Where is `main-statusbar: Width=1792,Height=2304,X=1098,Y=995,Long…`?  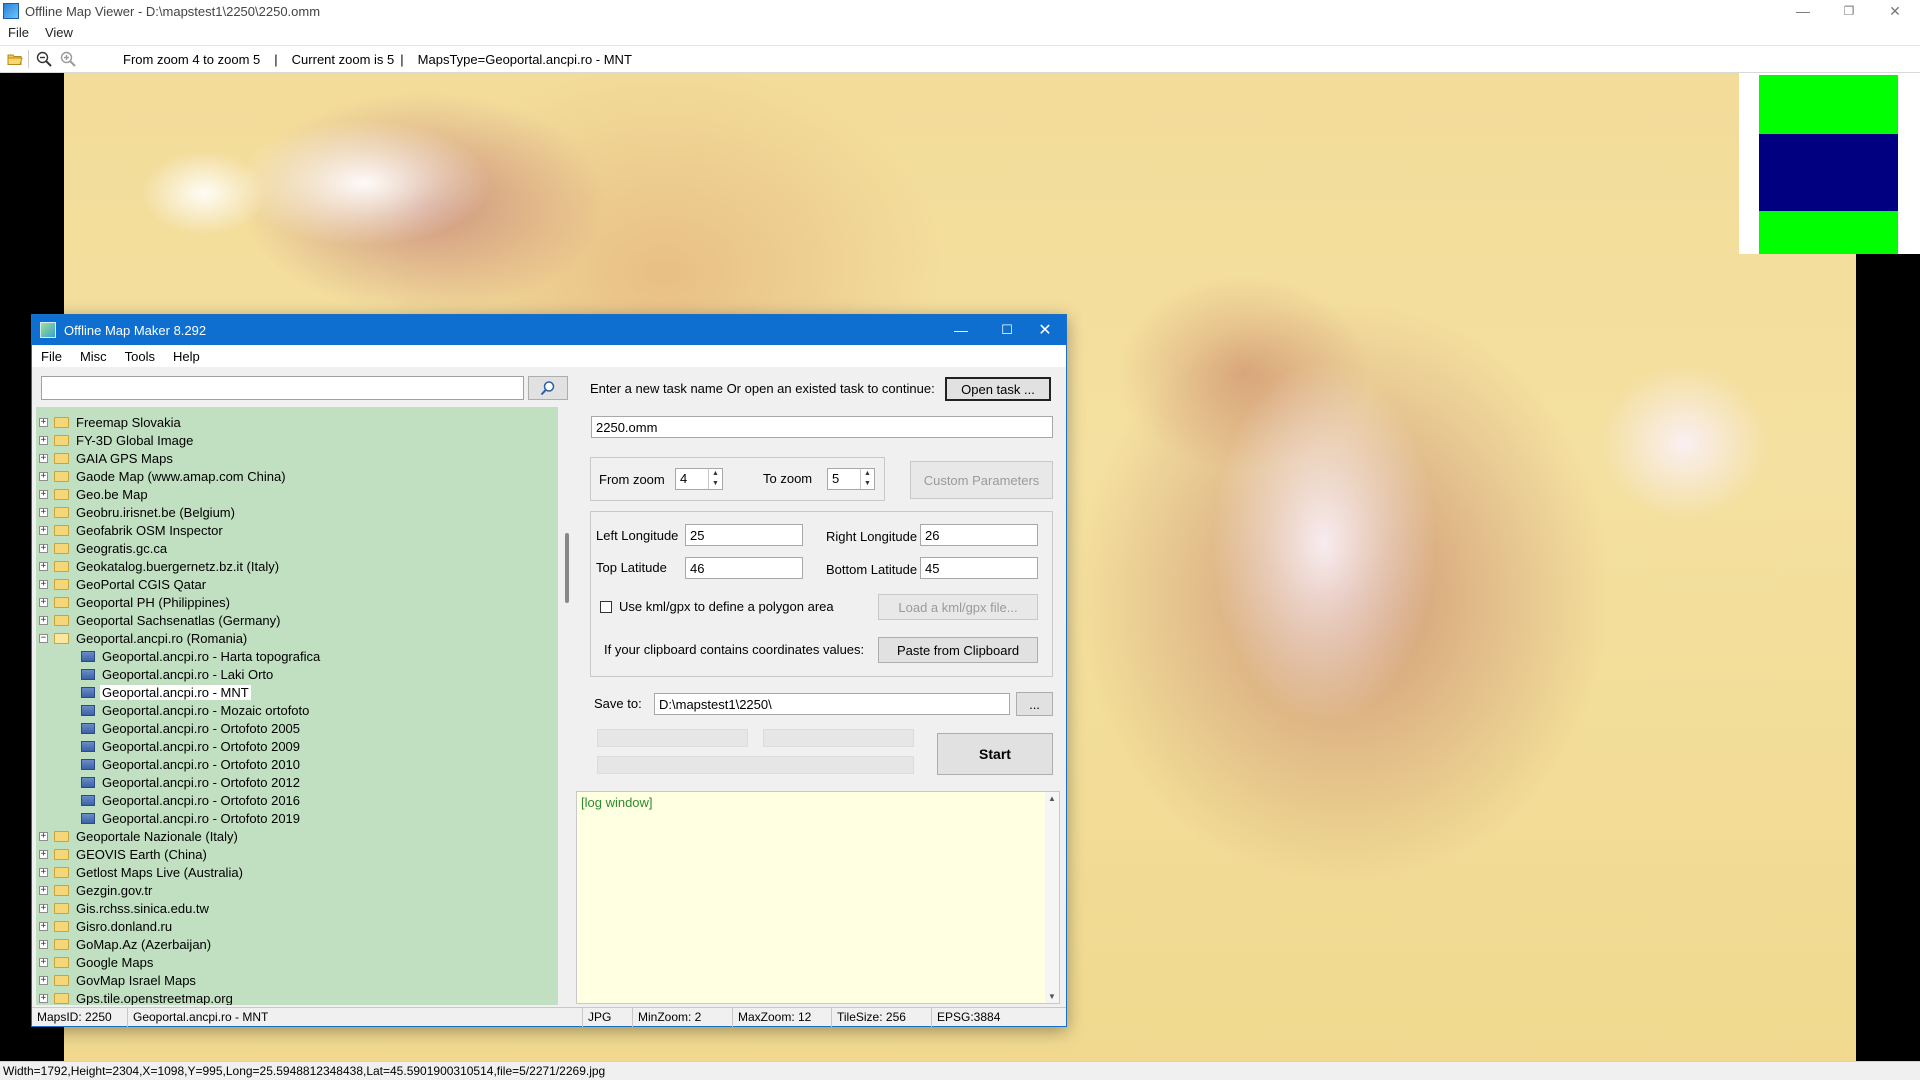
main-statusbar: Width=1792,Height=2304,X=1098,Y=995,Long… is located at coordinates (960, 1070).